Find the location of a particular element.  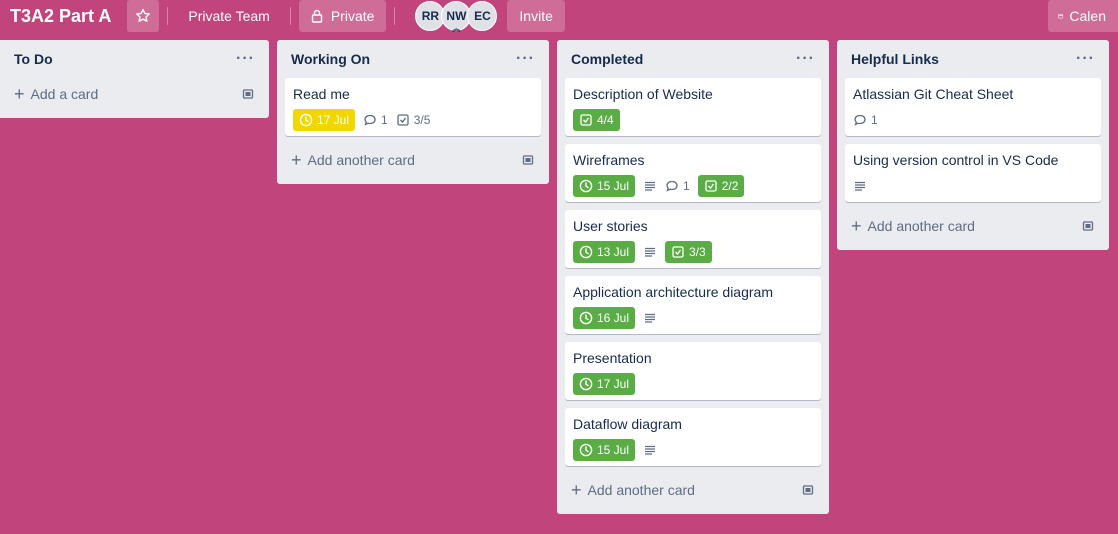

invite-label: Invite is located at coordinates (536, 16).